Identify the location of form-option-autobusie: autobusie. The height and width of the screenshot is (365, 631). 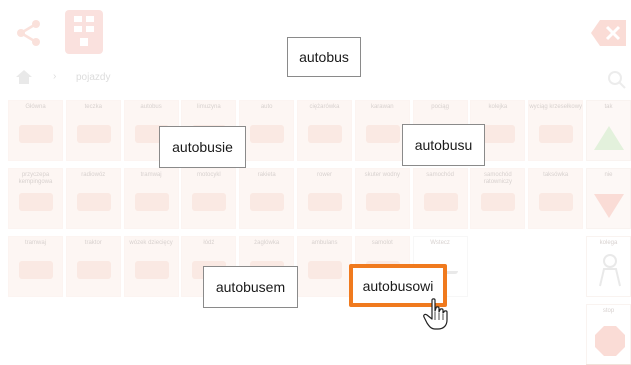
(202, 147).